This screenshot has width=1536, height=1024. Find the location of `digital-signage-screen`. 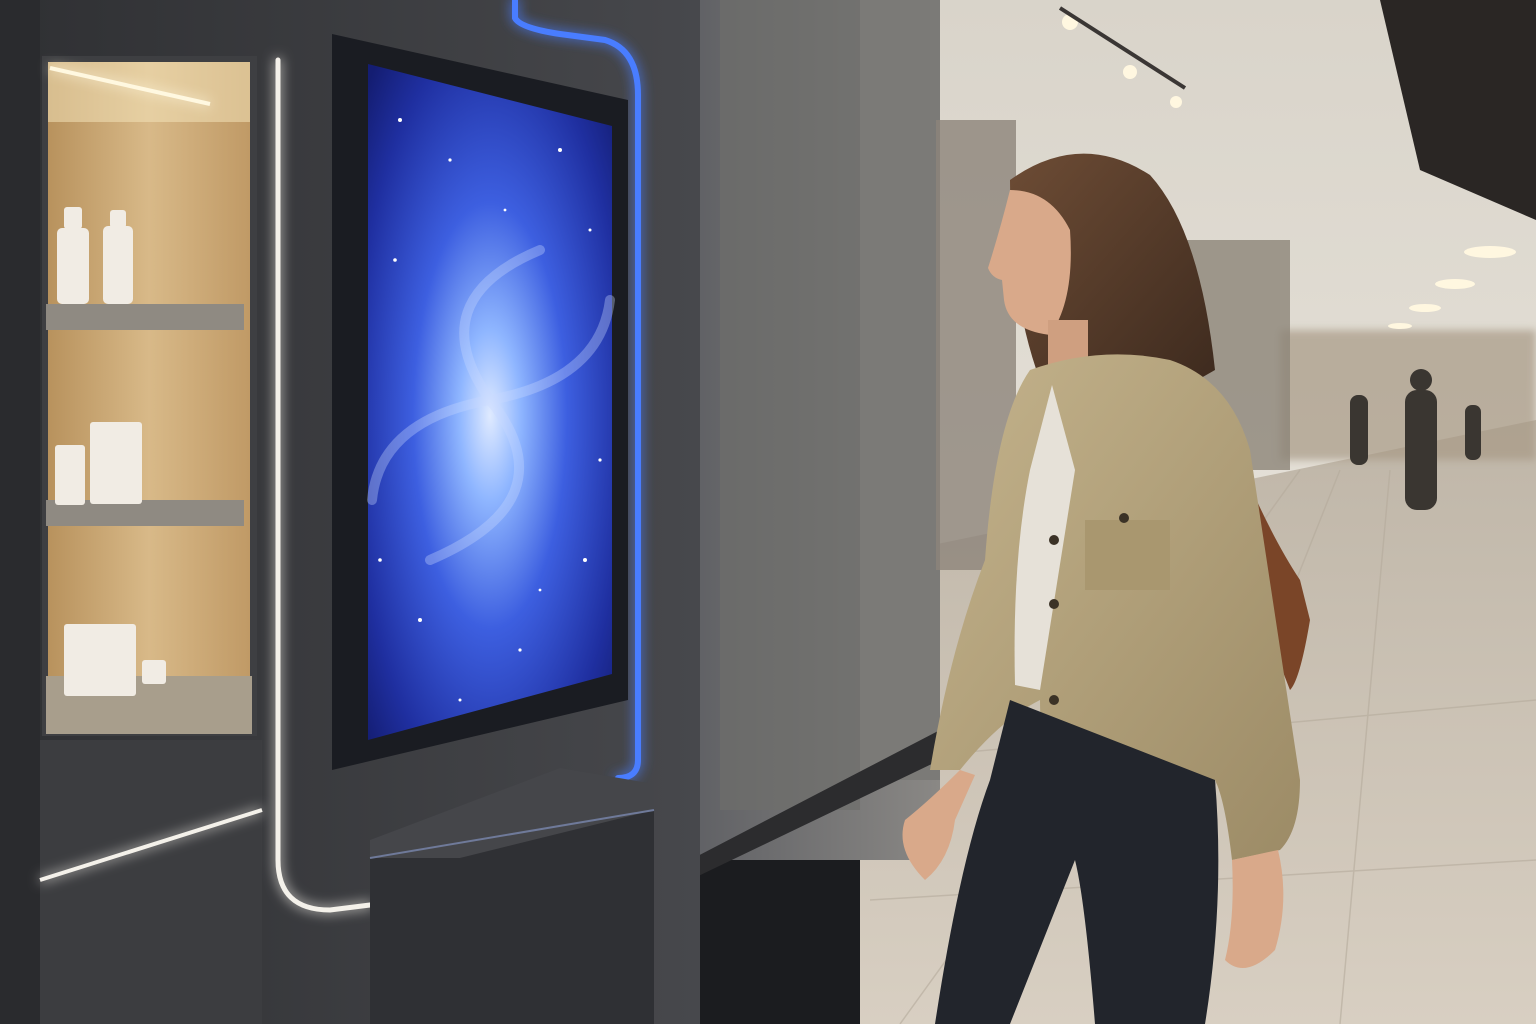

digital-signage-screen is located at coordinates (480, 402).